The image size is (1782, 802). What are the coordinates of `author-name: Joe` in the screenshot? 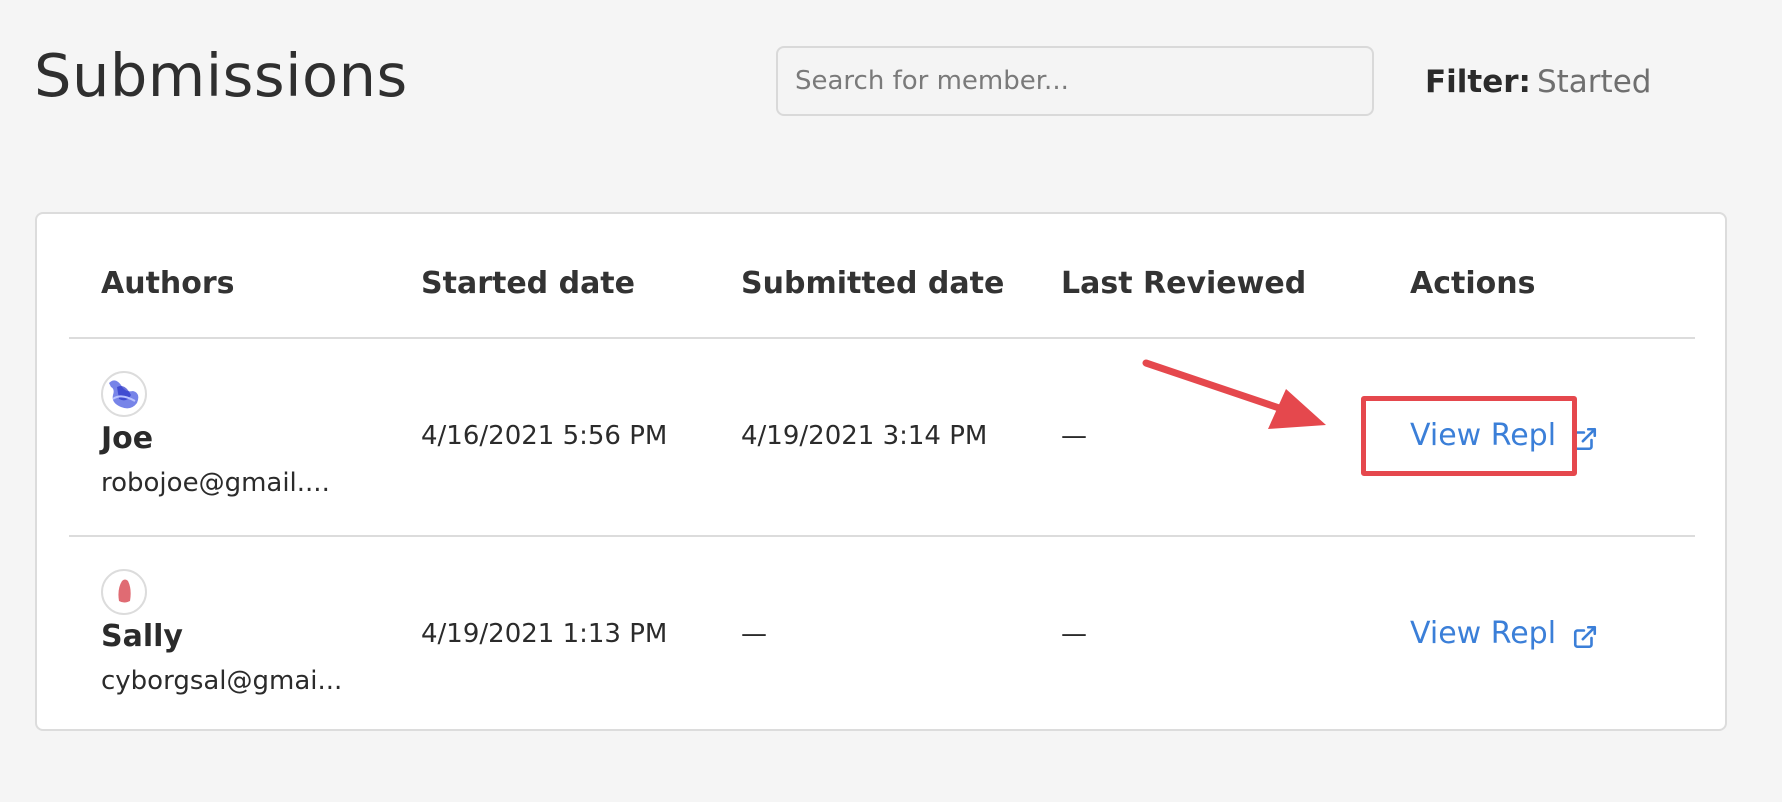 It's located at (127, 438).